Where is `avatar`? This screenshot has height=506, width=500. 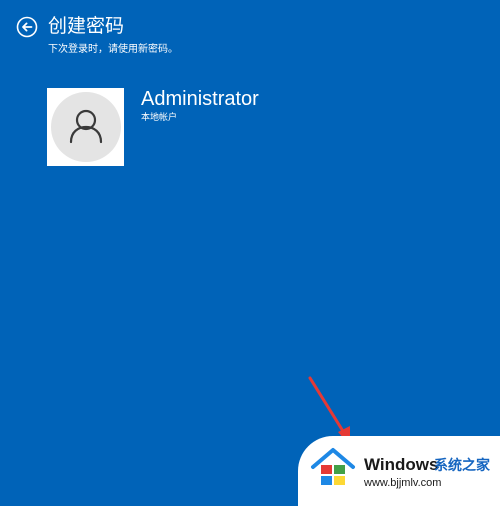 avatar is located at coordinates (85, 127).